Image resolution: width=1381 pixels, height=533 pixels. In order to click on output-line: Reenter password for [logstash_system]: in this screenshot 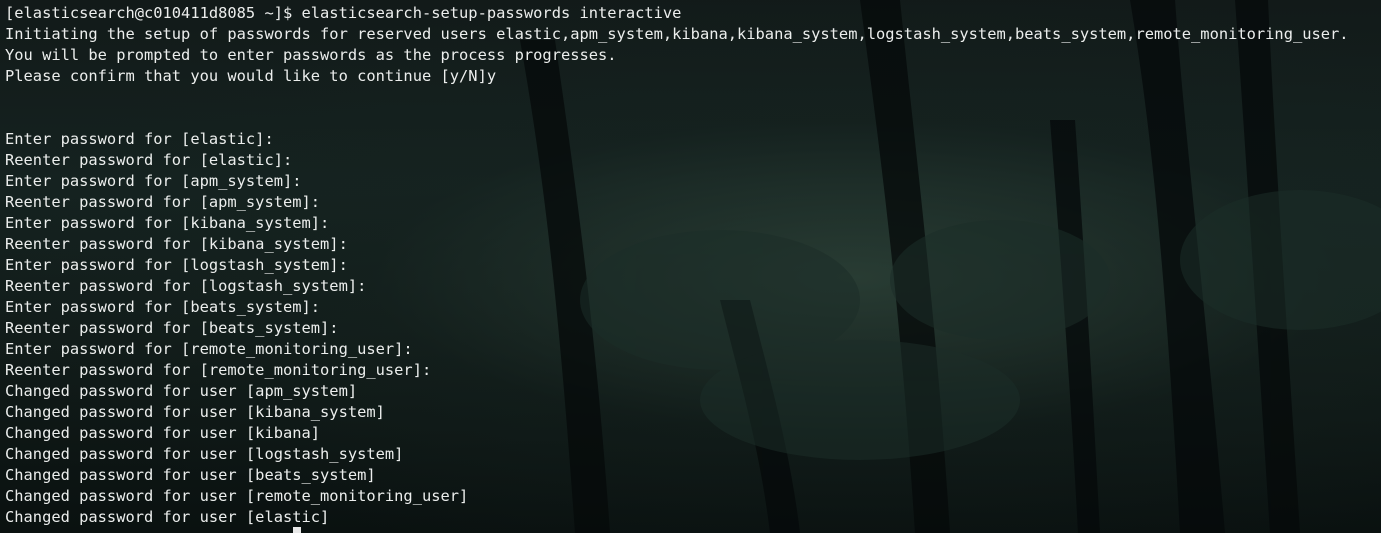, I will do `click(186, 286)`.